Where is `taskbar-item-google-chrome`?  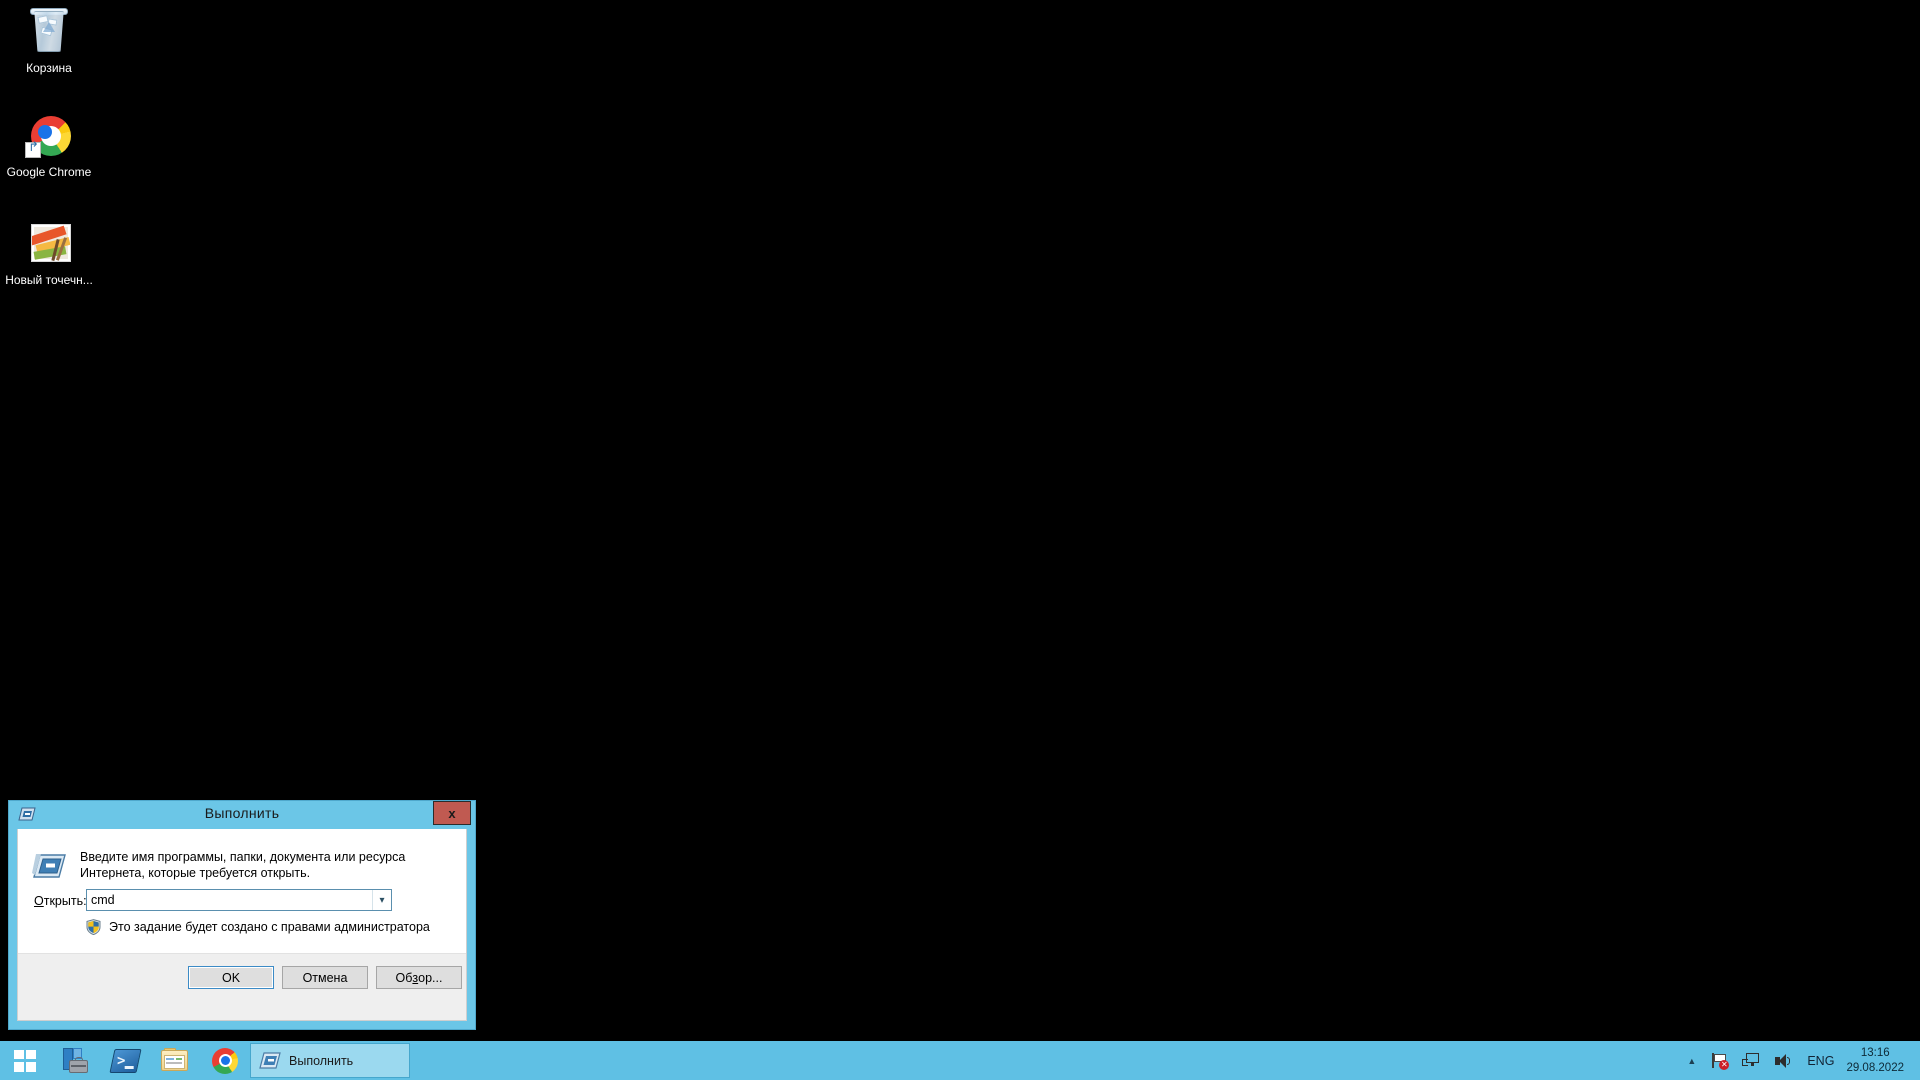 taskbar-item-google-chrome is located at coordinates (225, 1060).